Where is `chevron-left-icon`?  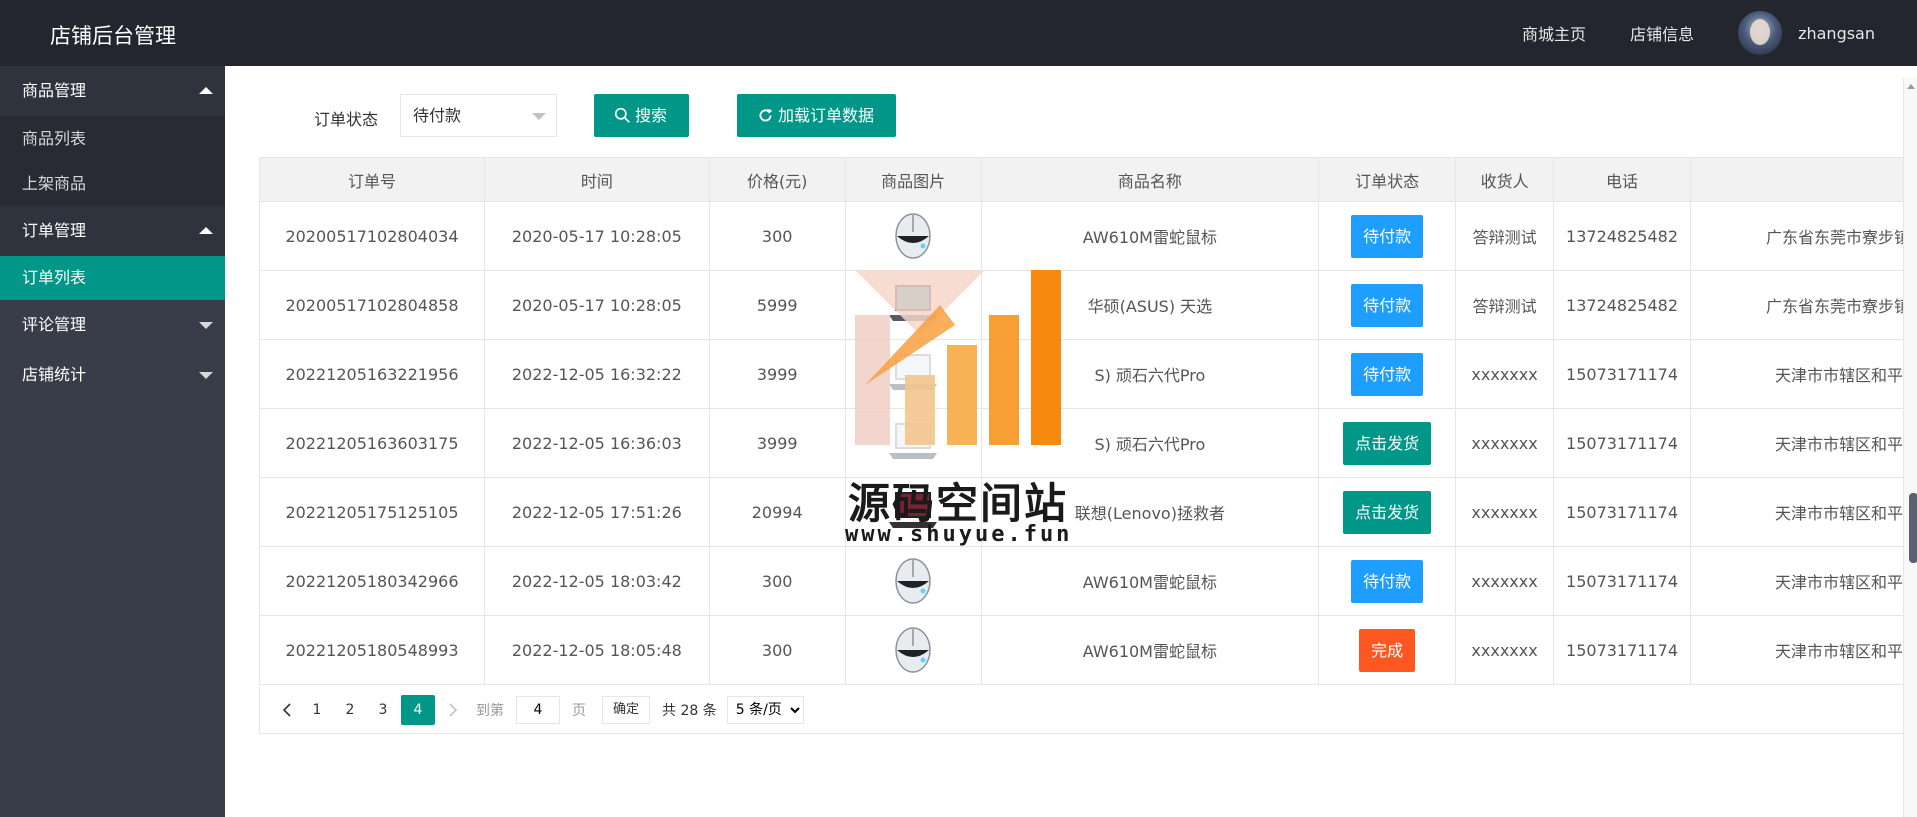 chevron-left-icon is located at coordinates (286, 710).